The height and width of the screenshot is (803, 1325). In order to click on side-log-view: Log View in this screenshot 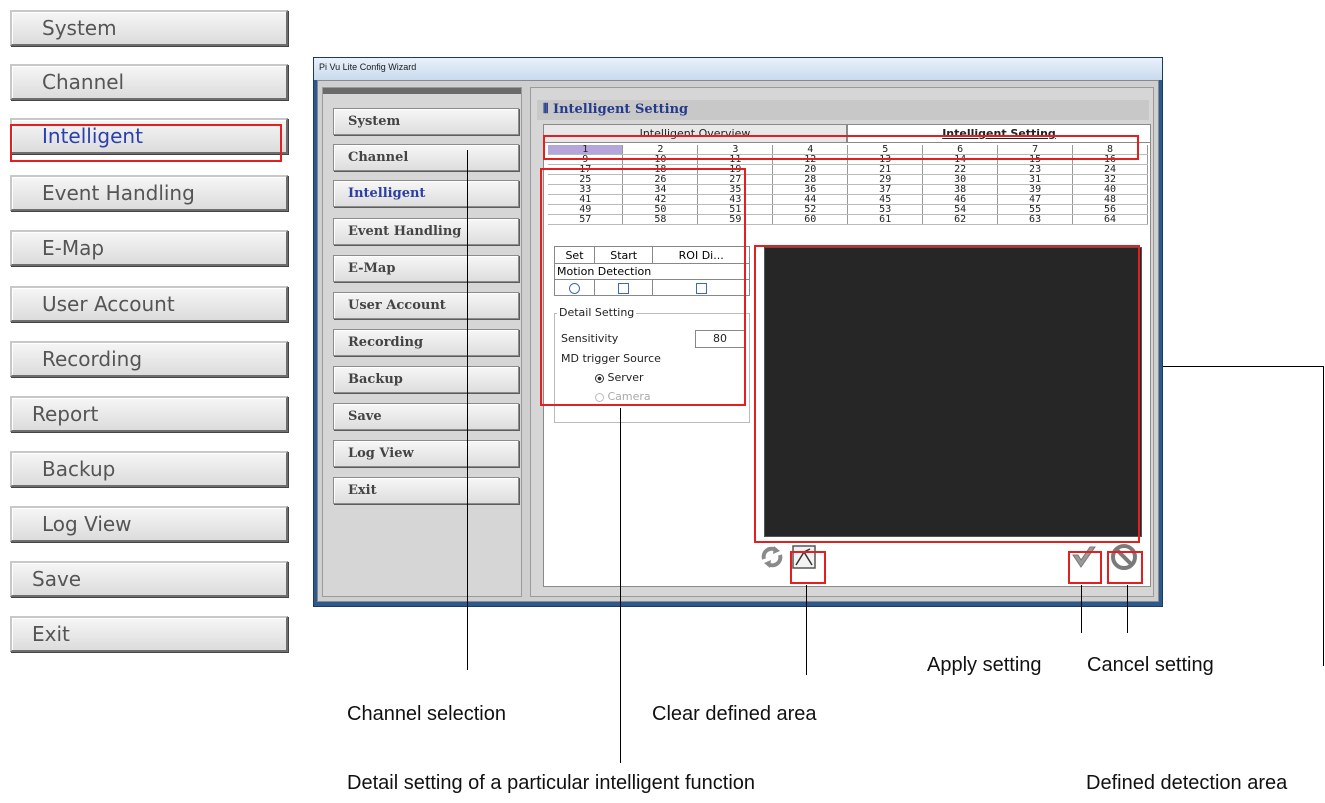, I will do `click(426, 453)`.